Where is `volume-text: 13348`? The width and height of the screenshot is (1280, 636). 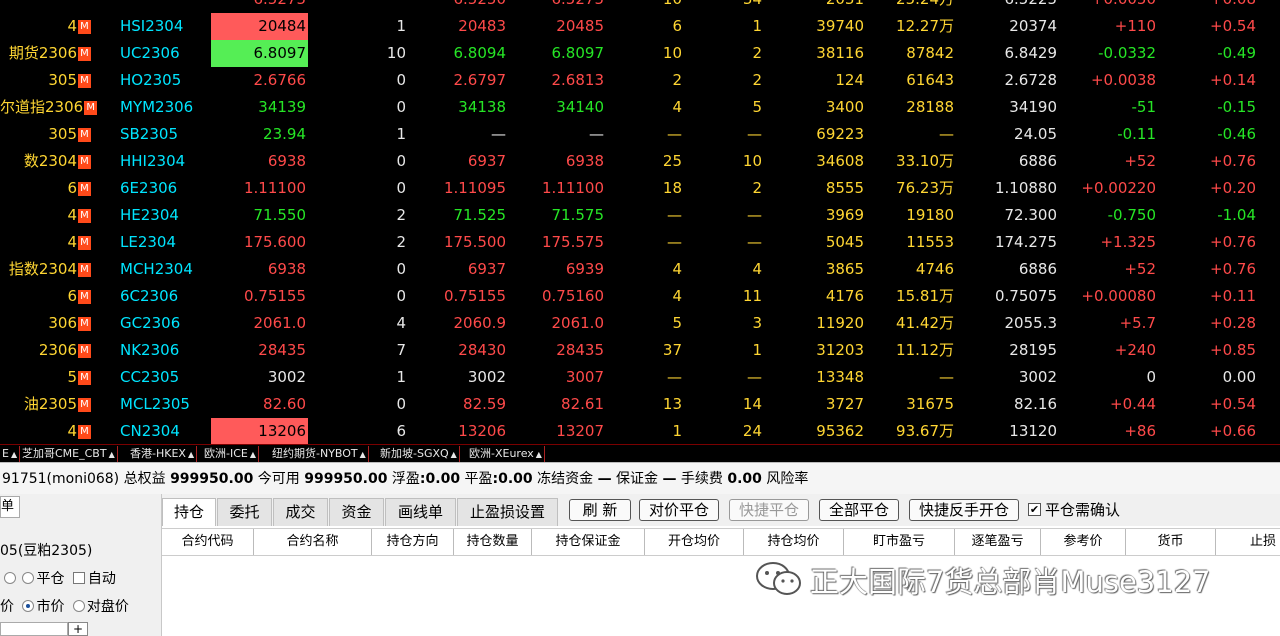 volume-text: 13348 is located at coordinates (840, 377).